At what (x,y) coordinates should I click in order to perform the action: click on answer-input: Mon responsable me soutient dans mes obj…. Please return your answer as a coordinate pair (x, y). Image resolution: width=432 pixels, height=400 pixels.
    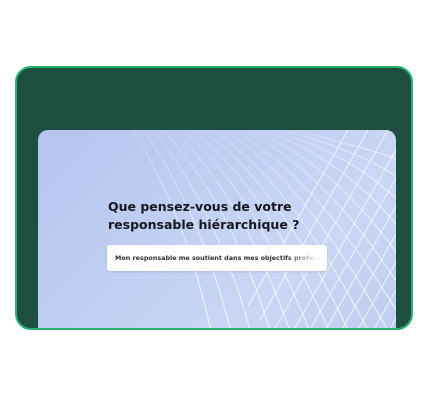
    Looking at the image, I should click on (217, 258).